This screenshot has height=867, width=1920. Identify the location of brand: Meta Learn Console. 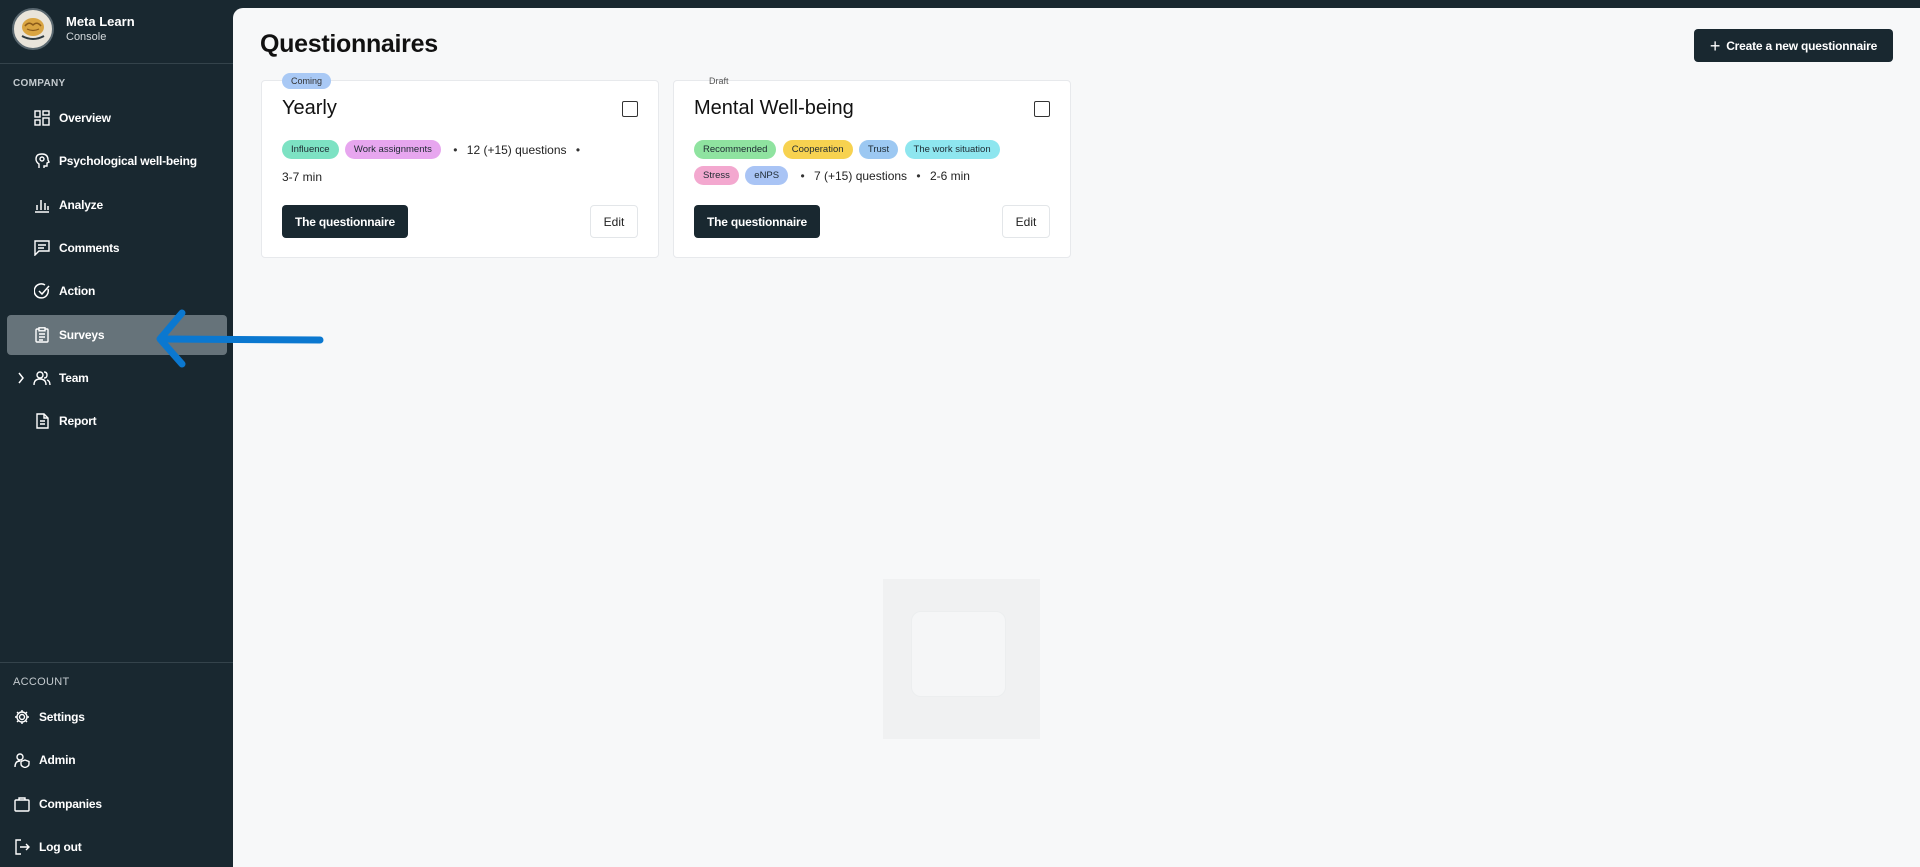
(73, 29).